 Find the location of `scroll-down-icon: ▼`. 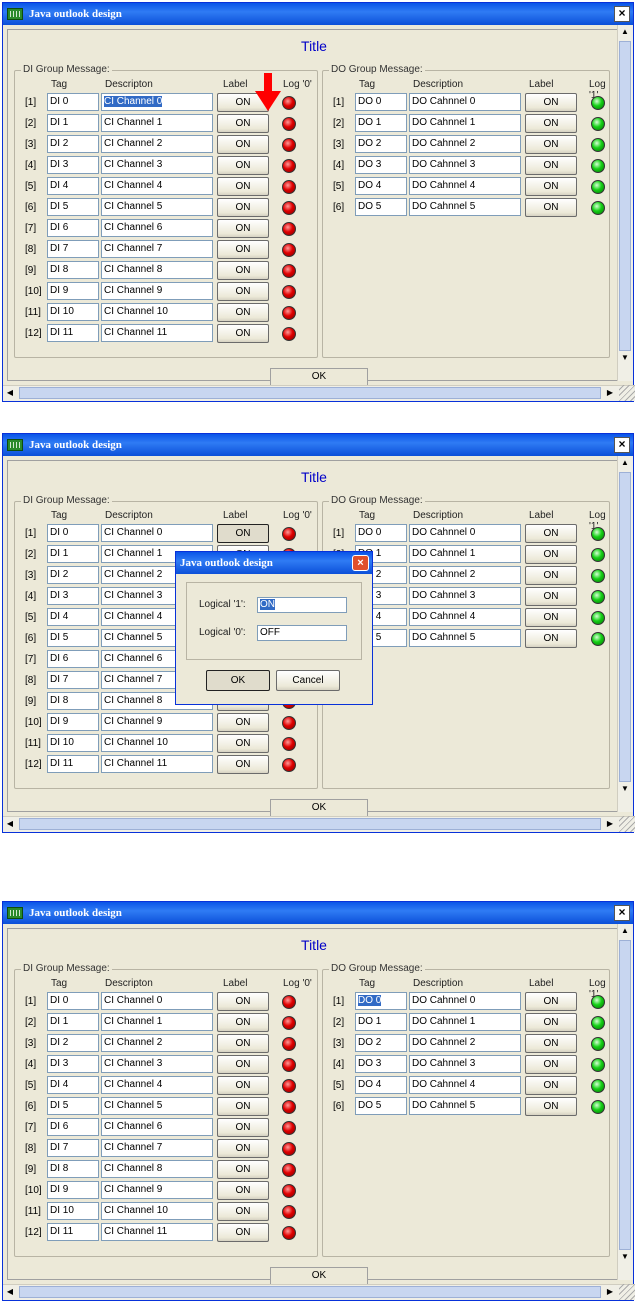

scroll-down-icon: ▼ is located at coordinates (625, 789).